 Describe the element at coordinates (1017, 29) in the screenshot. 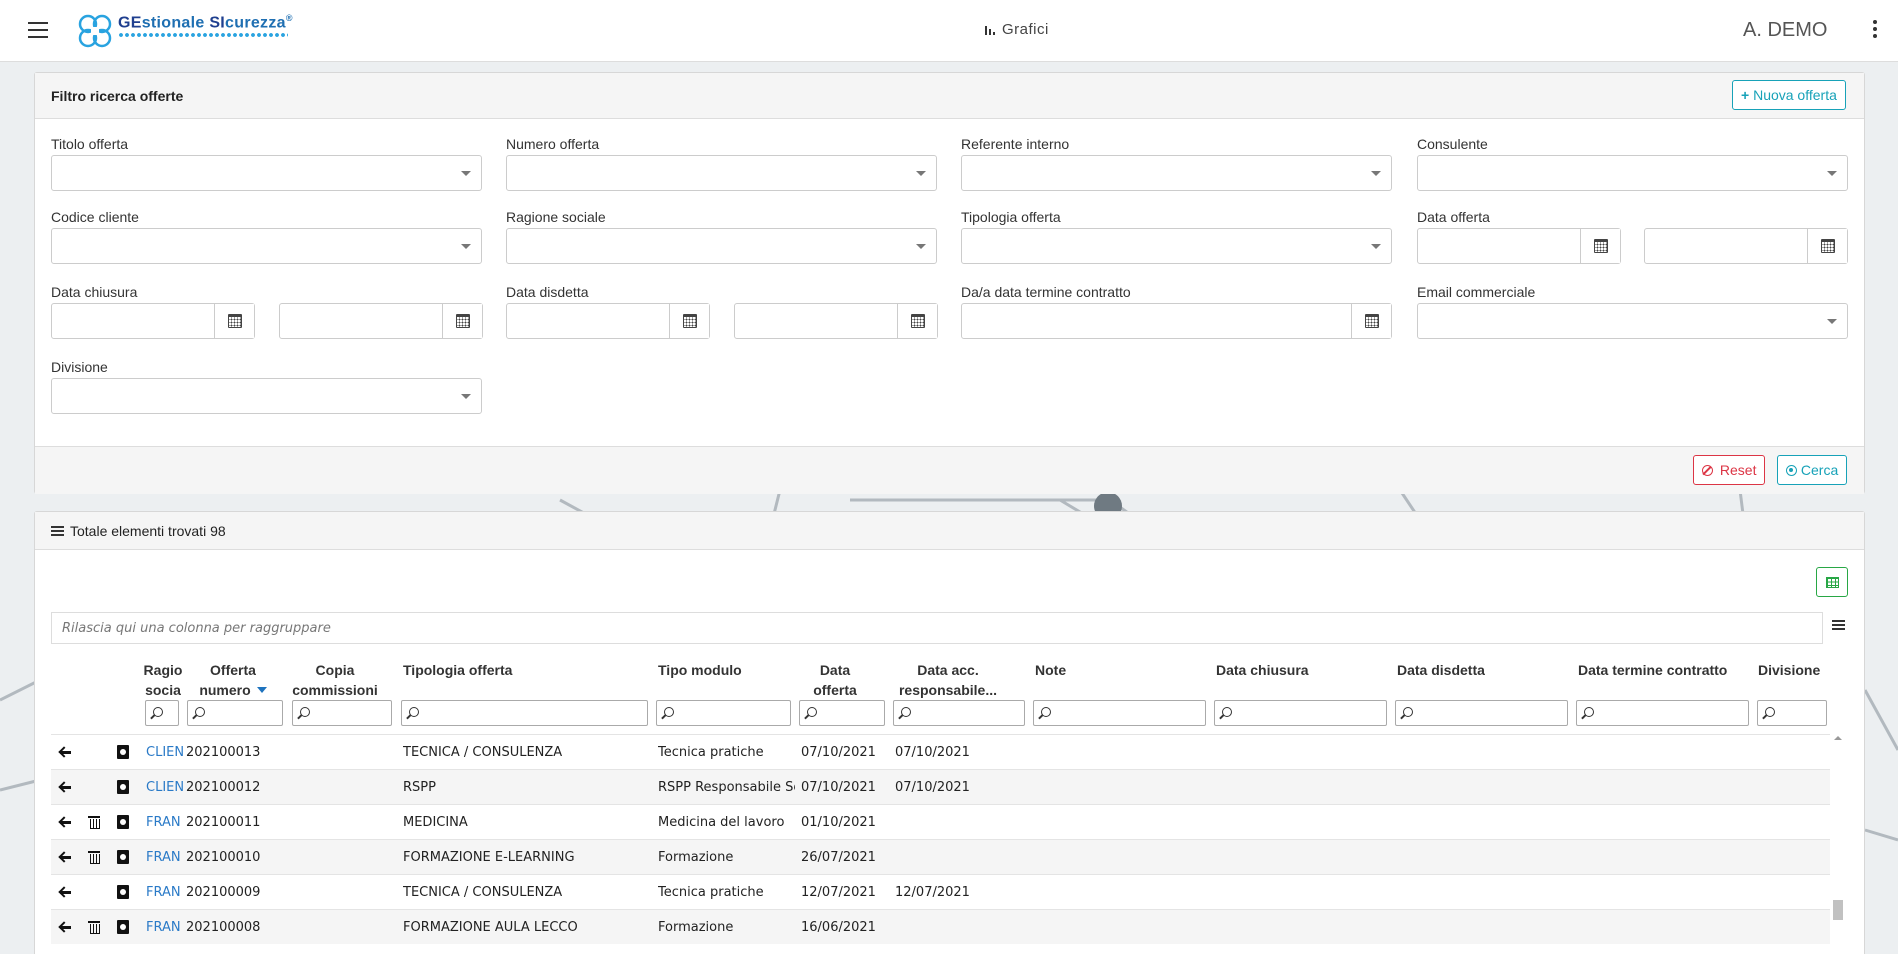

I see `charts-link: Grafici` at that location.